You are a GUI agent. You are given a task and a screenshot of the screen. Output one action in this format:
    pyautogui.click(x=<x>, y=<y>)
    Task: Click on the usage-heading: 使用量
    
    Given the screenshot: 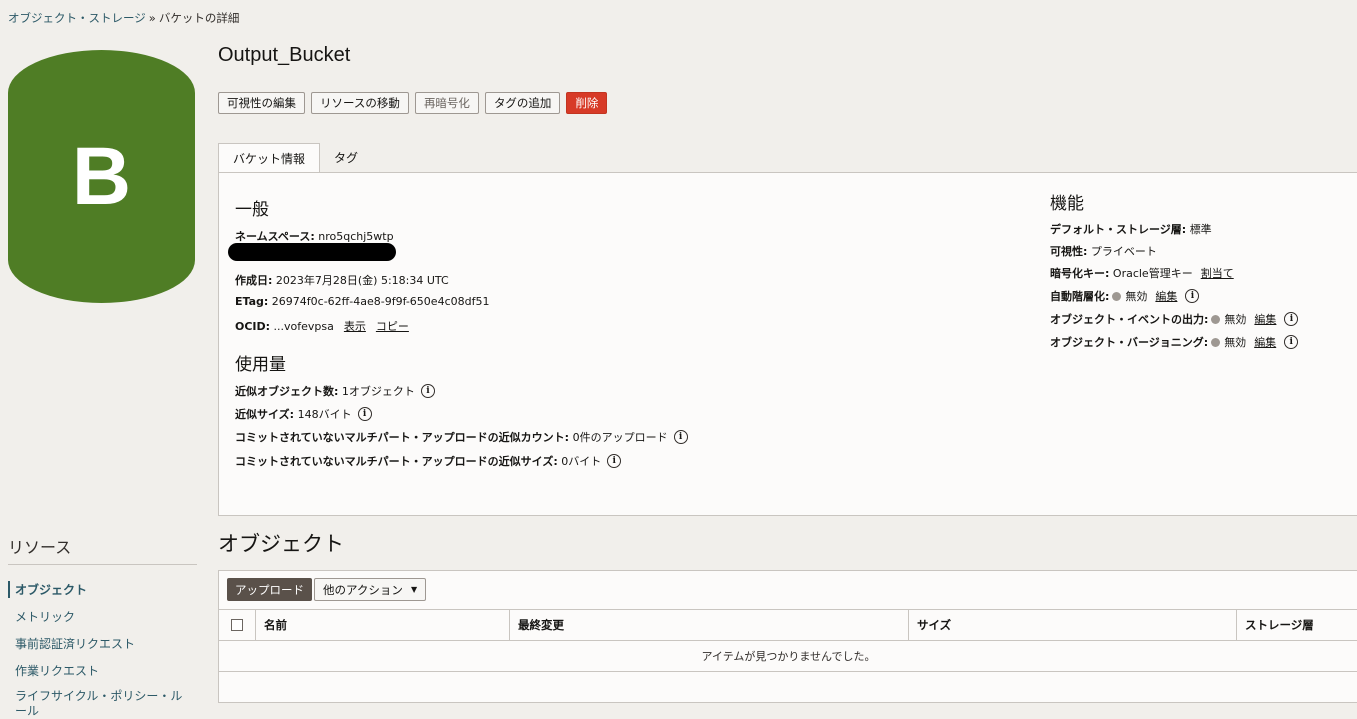 What is the action you would take?
    pyautogui.click(x=260, y=365)
    